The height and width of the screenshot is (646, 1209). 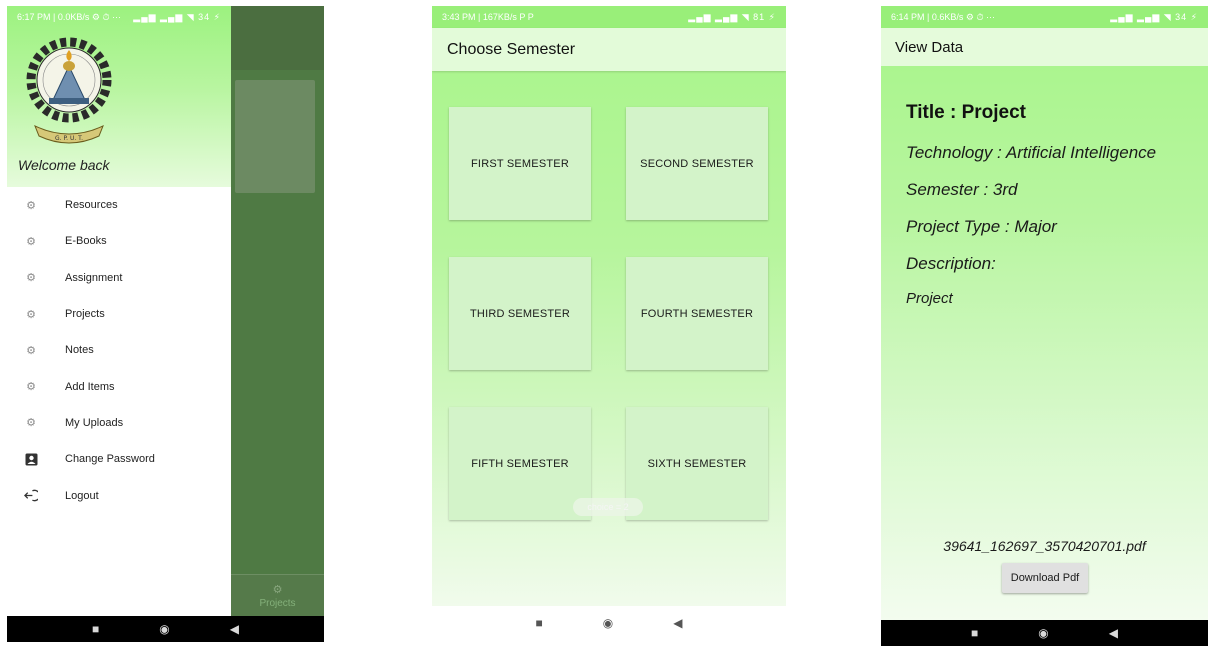 I want to click on menu-item-label: Resources, so click(x=91, y=205).